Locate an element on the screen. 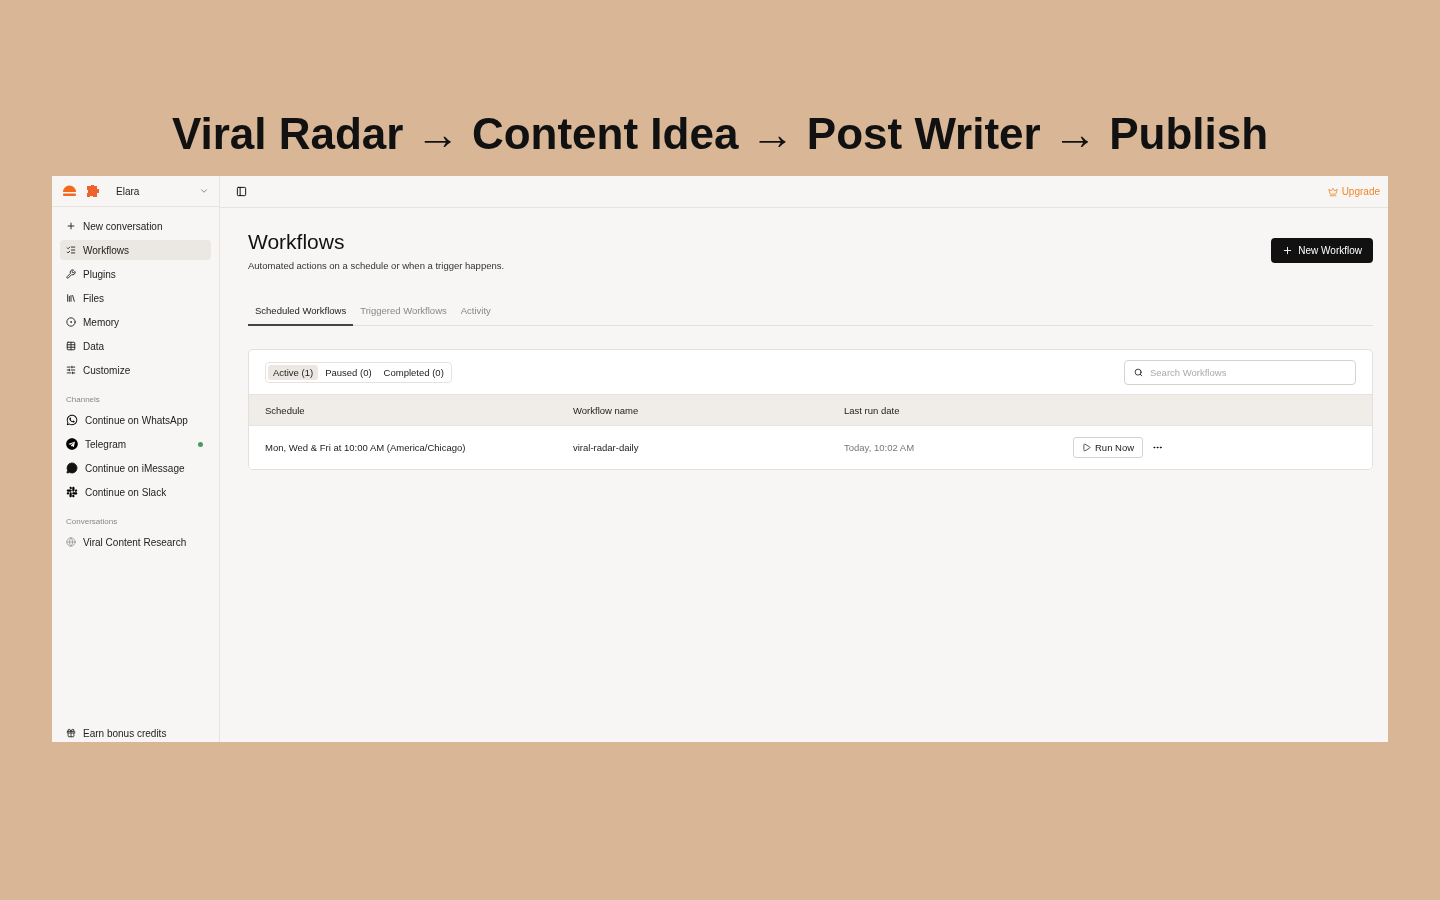 This screenshot has height=900, width=1440. puzzle-icon is located at coordinates (92, 191).